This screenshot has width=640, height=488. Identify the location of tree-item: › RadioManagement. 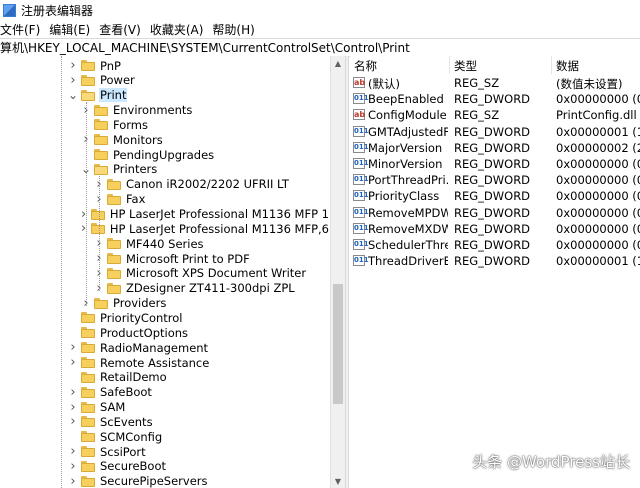
(165, 347).